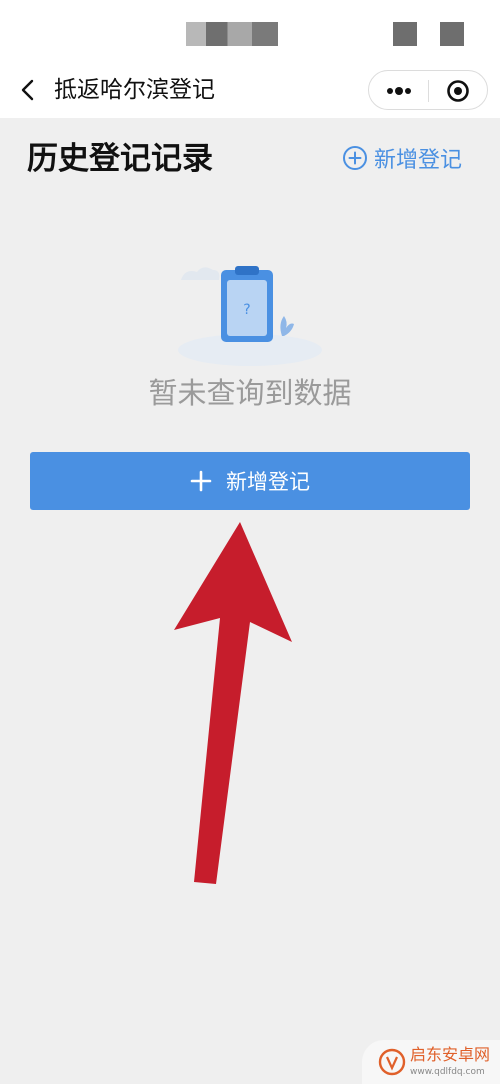 The width and height of the screenshot is (500, 1084). Describe the element at coordinates (355, 158) in the screenshot. I see `plus-circle-icon` at that location.